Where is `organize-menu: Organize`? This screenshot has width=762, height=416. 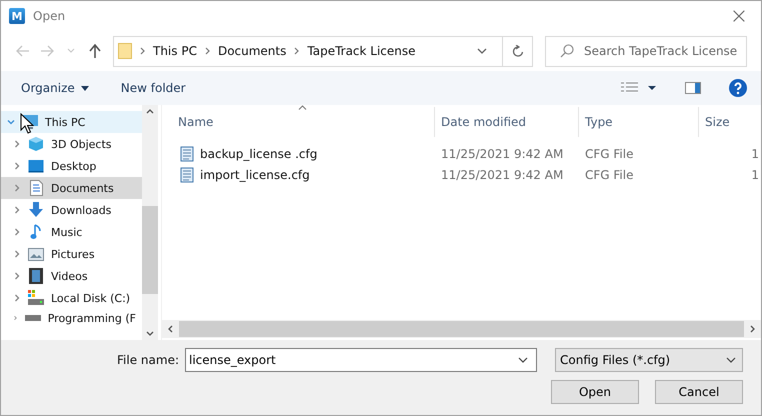
organize-menu: Organize is located at coordinates (55, 88).